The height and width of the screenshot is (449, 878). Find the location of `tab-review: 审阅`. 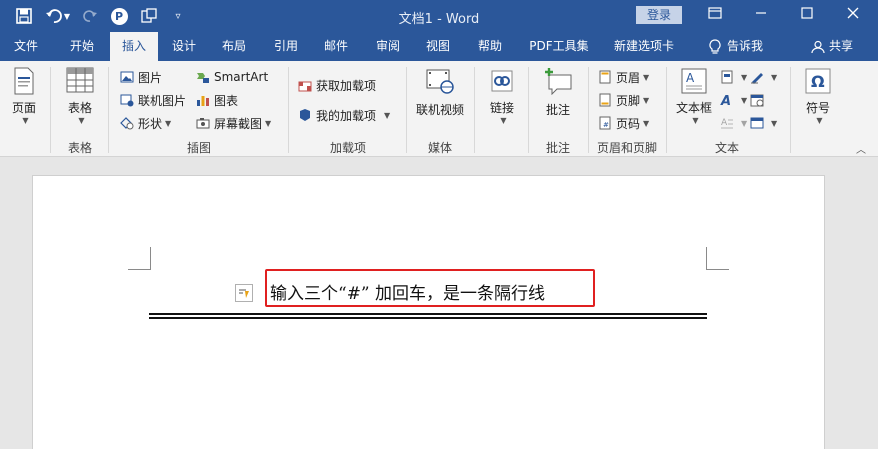

tab-review: 审阅 is located at coordinates (388, 46).